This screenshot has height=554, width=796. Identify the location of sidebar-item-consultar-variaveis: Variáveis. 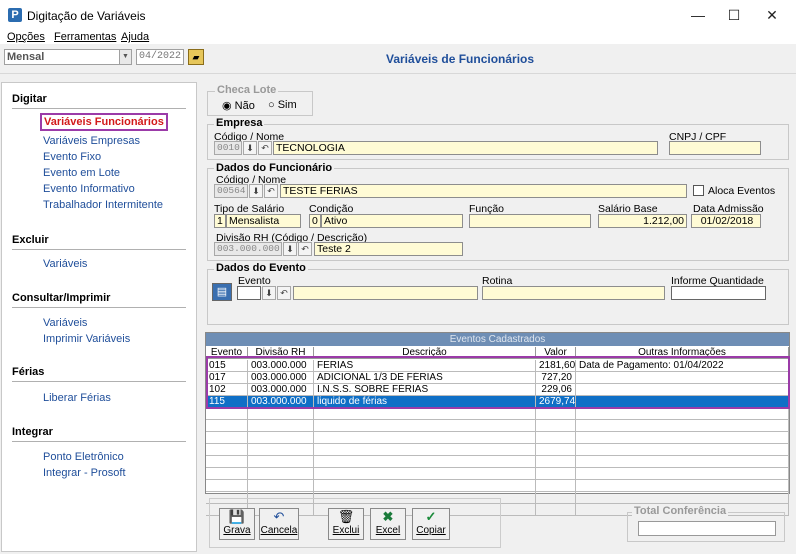
(65, 323).